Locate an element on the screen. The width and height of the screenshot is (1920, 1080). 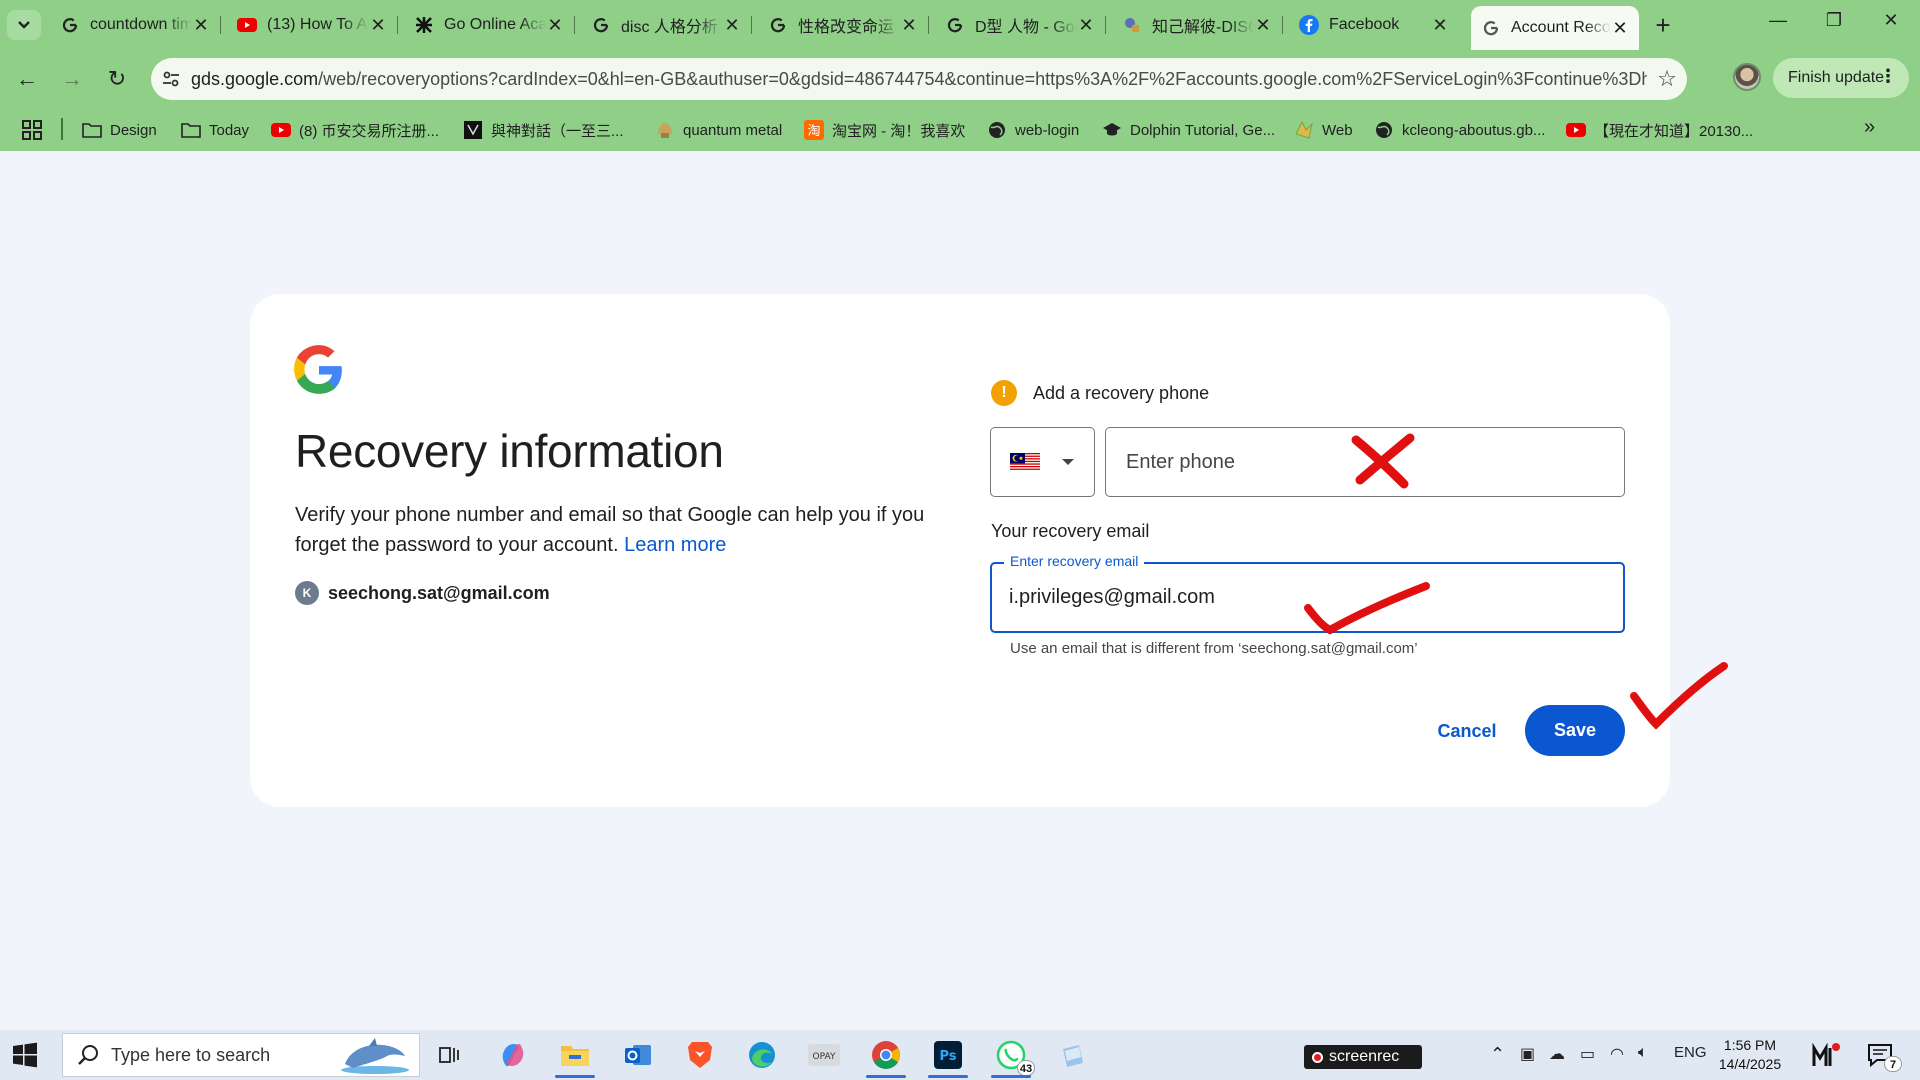
clock: 1:56 PM 14/4/2025 is located at coordinates (1750, 1055).